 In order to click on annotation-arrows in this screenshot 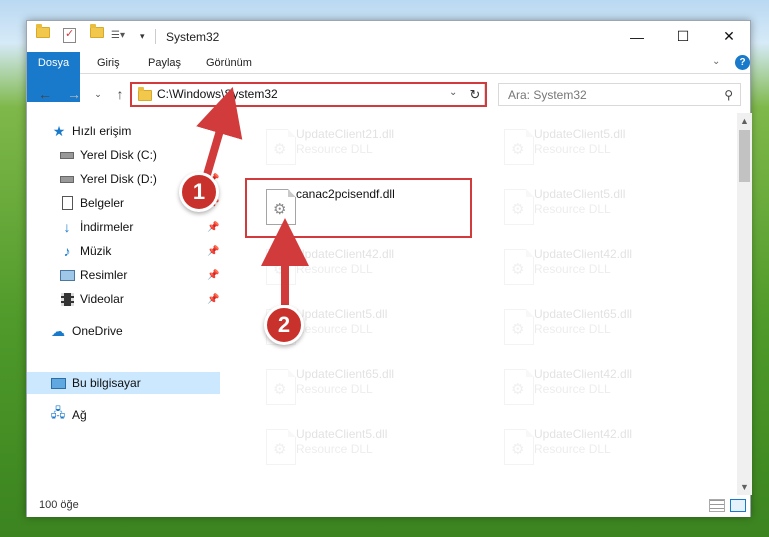, I will do `click(252, 195)`.